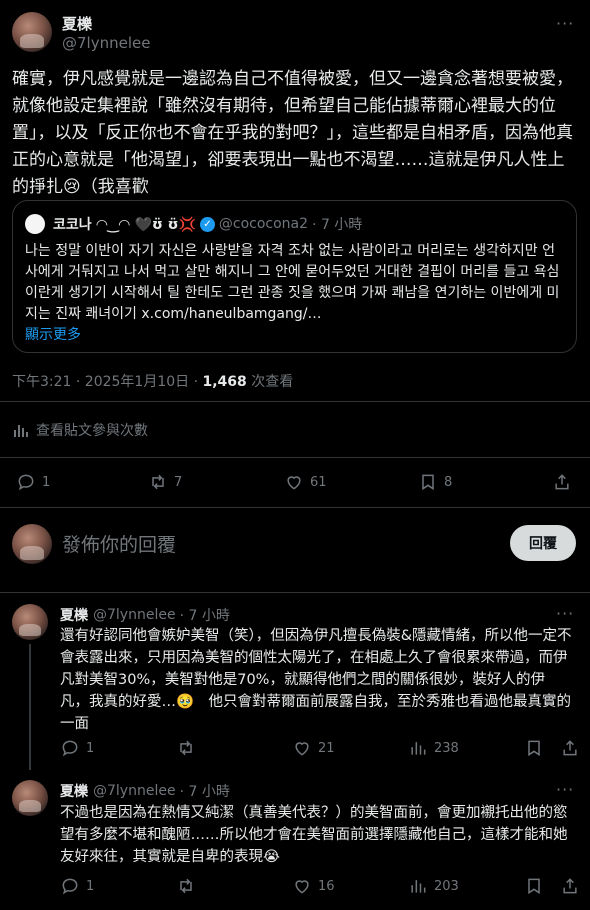 This screenshot has width=590, height=910. I want to click on analytics-icon, so click(21, 431).